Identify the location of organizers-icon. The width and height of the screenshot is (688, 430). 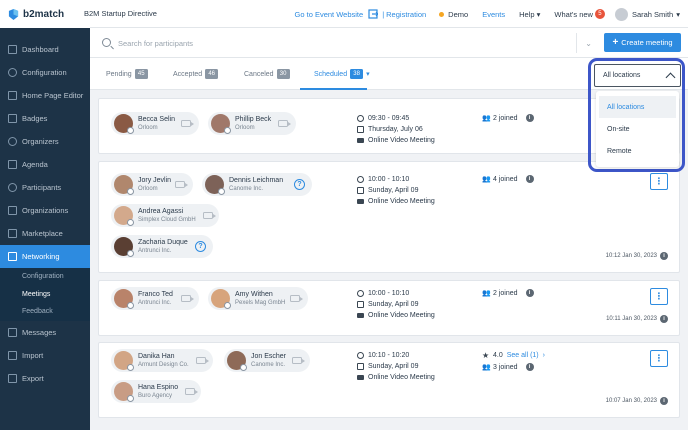
(12, 141).